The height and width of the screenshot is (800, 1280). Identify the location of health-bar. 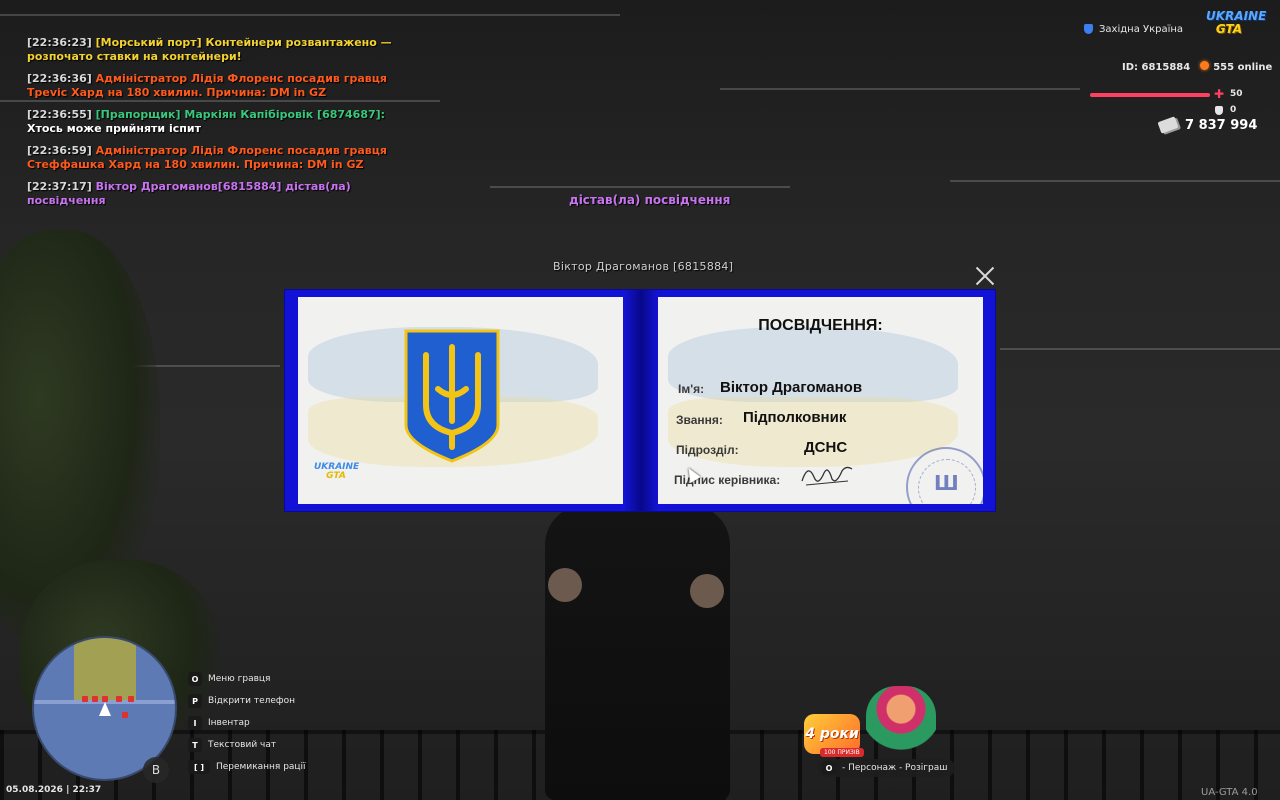
(1150, 95).